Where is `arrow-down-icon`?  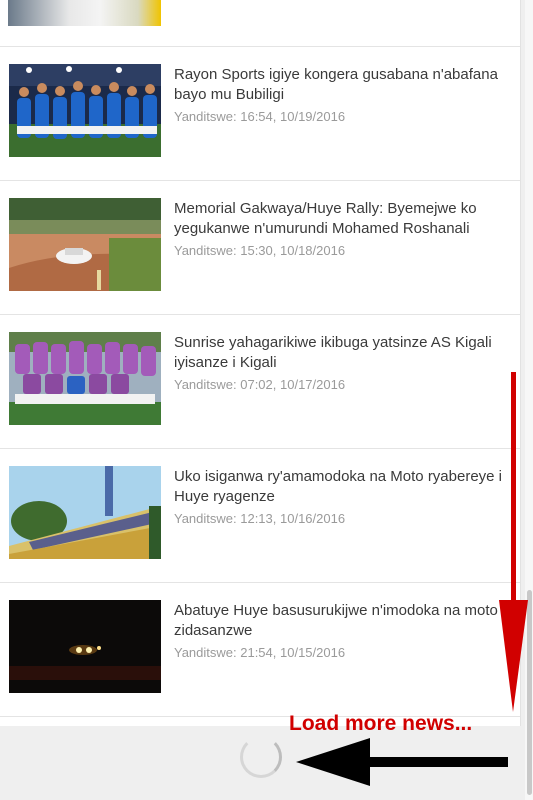
arrow-down-icon is located at coordinates (513, 542).